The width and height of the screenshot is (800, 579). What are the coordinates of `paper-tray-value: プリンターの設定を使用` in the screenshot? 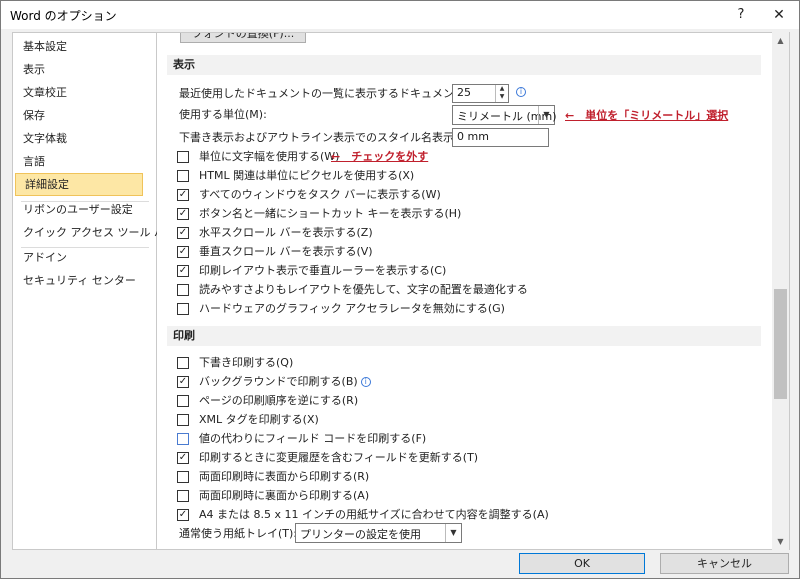 It's located at (360, 534).